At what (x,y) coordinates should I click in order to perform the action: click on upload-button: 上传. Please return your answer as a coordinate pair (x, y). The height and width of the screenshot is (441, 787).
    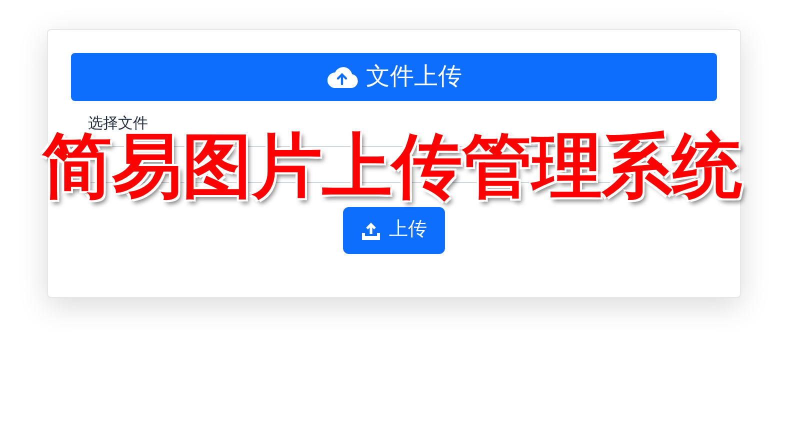
    Looking at the image, I should click on (394, 230).